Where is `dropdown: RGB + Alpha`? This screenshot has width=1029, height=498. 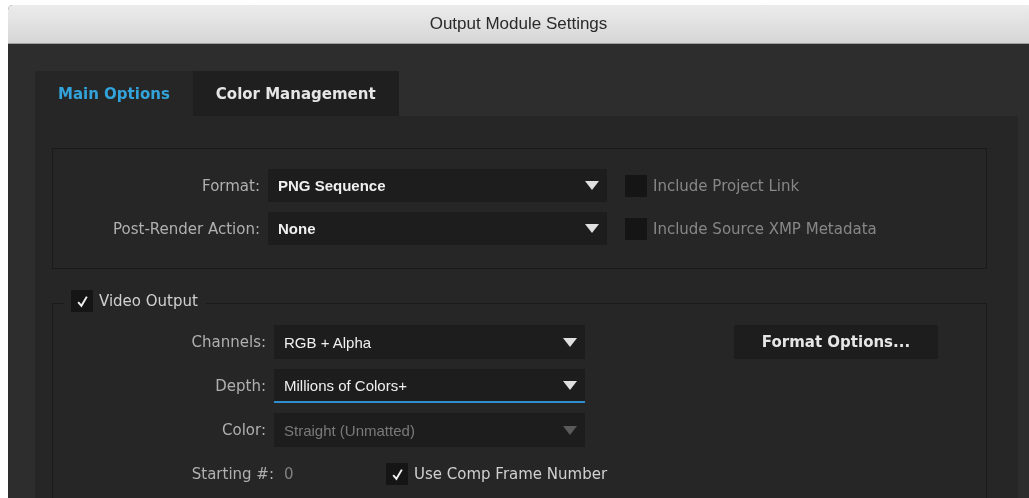
dropdown: RGB + Alpha is located at coordinates (429, 342).